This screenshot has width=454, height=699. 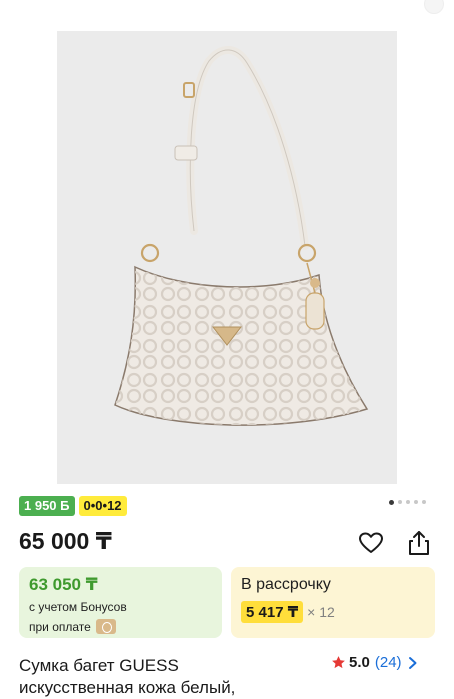 I want to click on installment-title: В рассрочку, so click(x=286, y=584).